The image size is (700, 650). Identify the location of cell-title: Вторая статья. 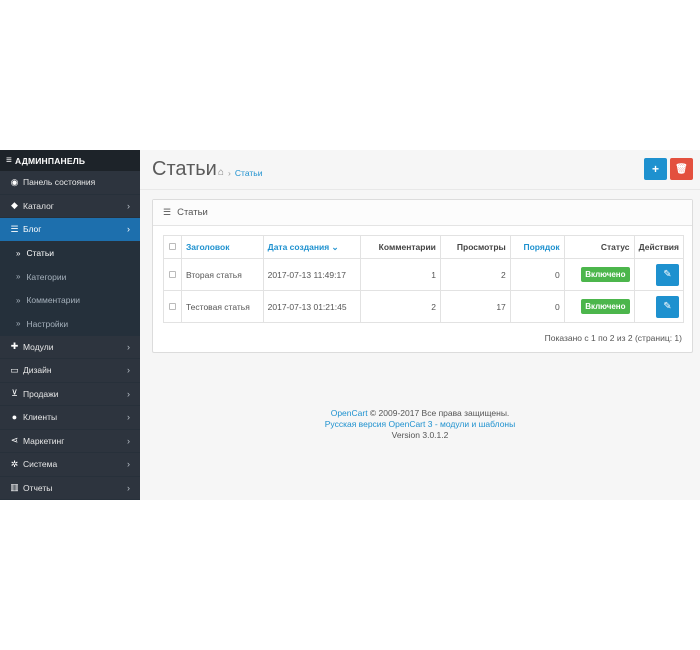
(222, 274).